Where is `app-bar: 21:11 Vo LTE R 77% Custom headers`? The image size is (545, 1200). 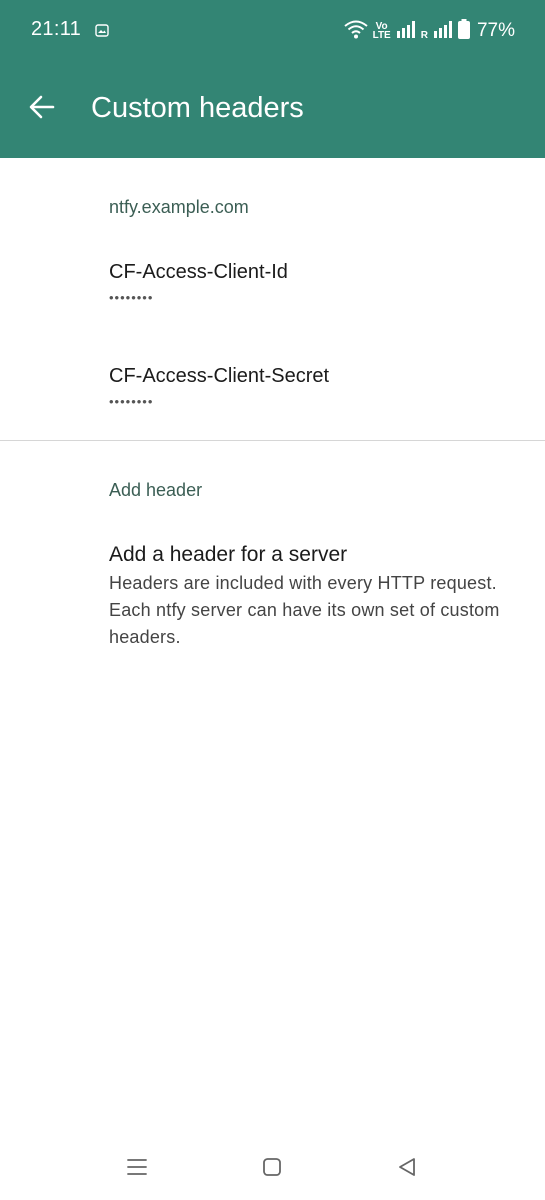 app-bar: 21:11 Vo LTE R 77% Custom headers is located at coordinates (272, 79).